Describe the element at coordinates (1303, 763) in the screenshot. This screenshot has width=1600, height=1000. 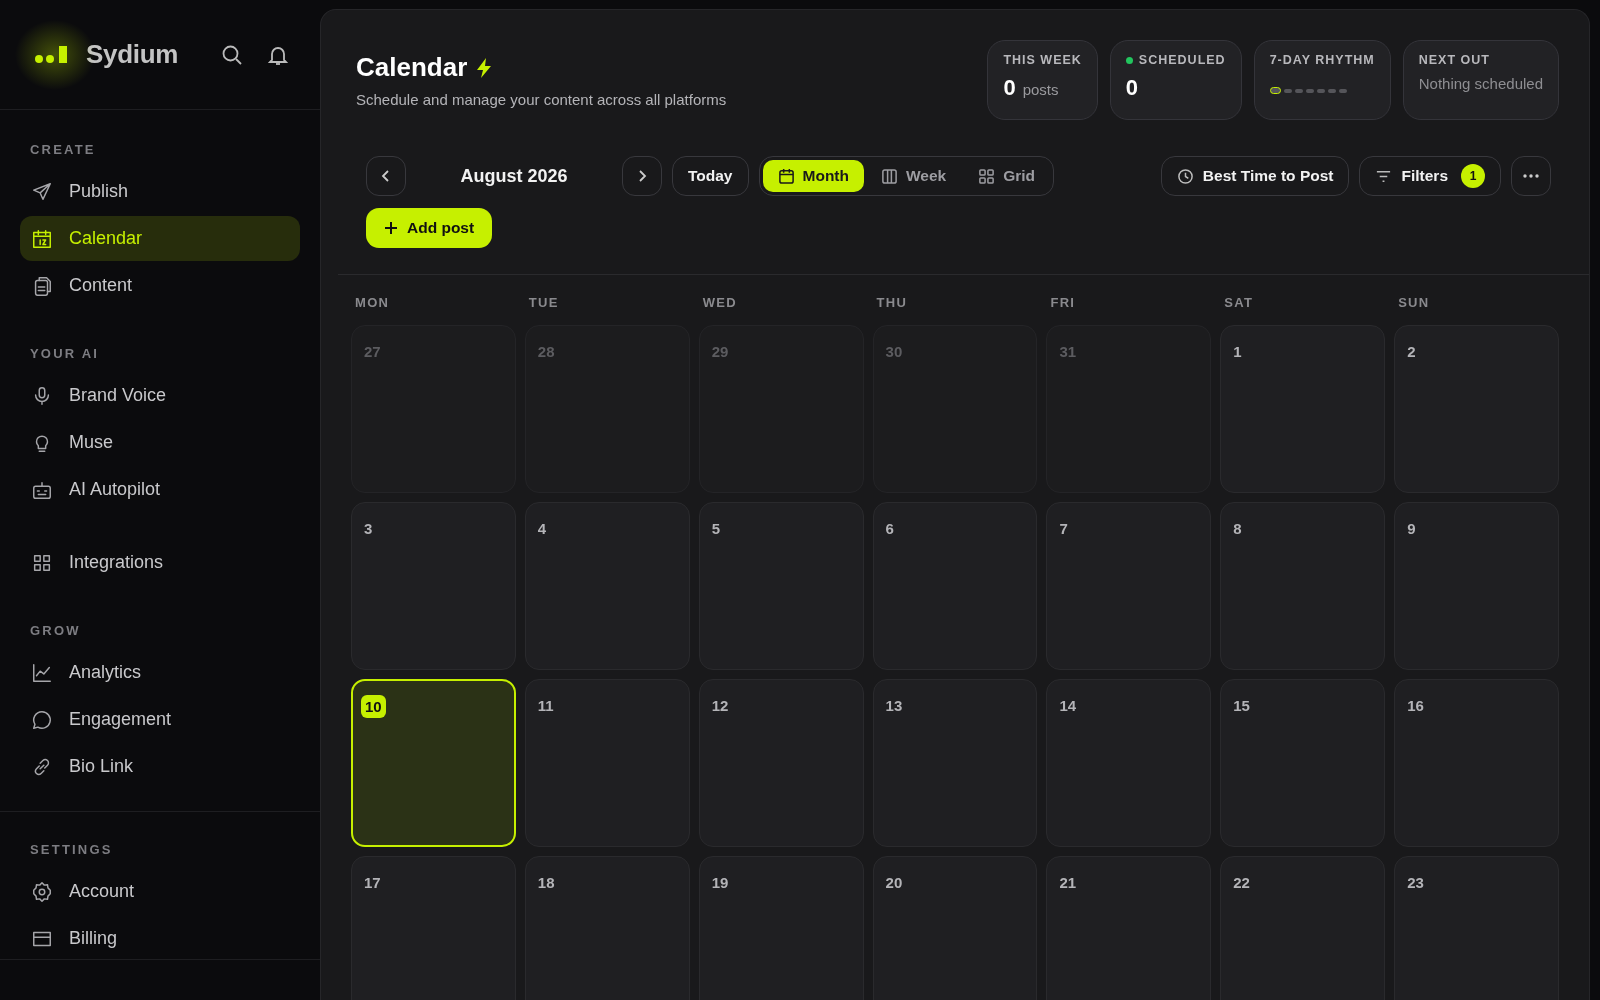
I see `day-cell: 15` at that location.